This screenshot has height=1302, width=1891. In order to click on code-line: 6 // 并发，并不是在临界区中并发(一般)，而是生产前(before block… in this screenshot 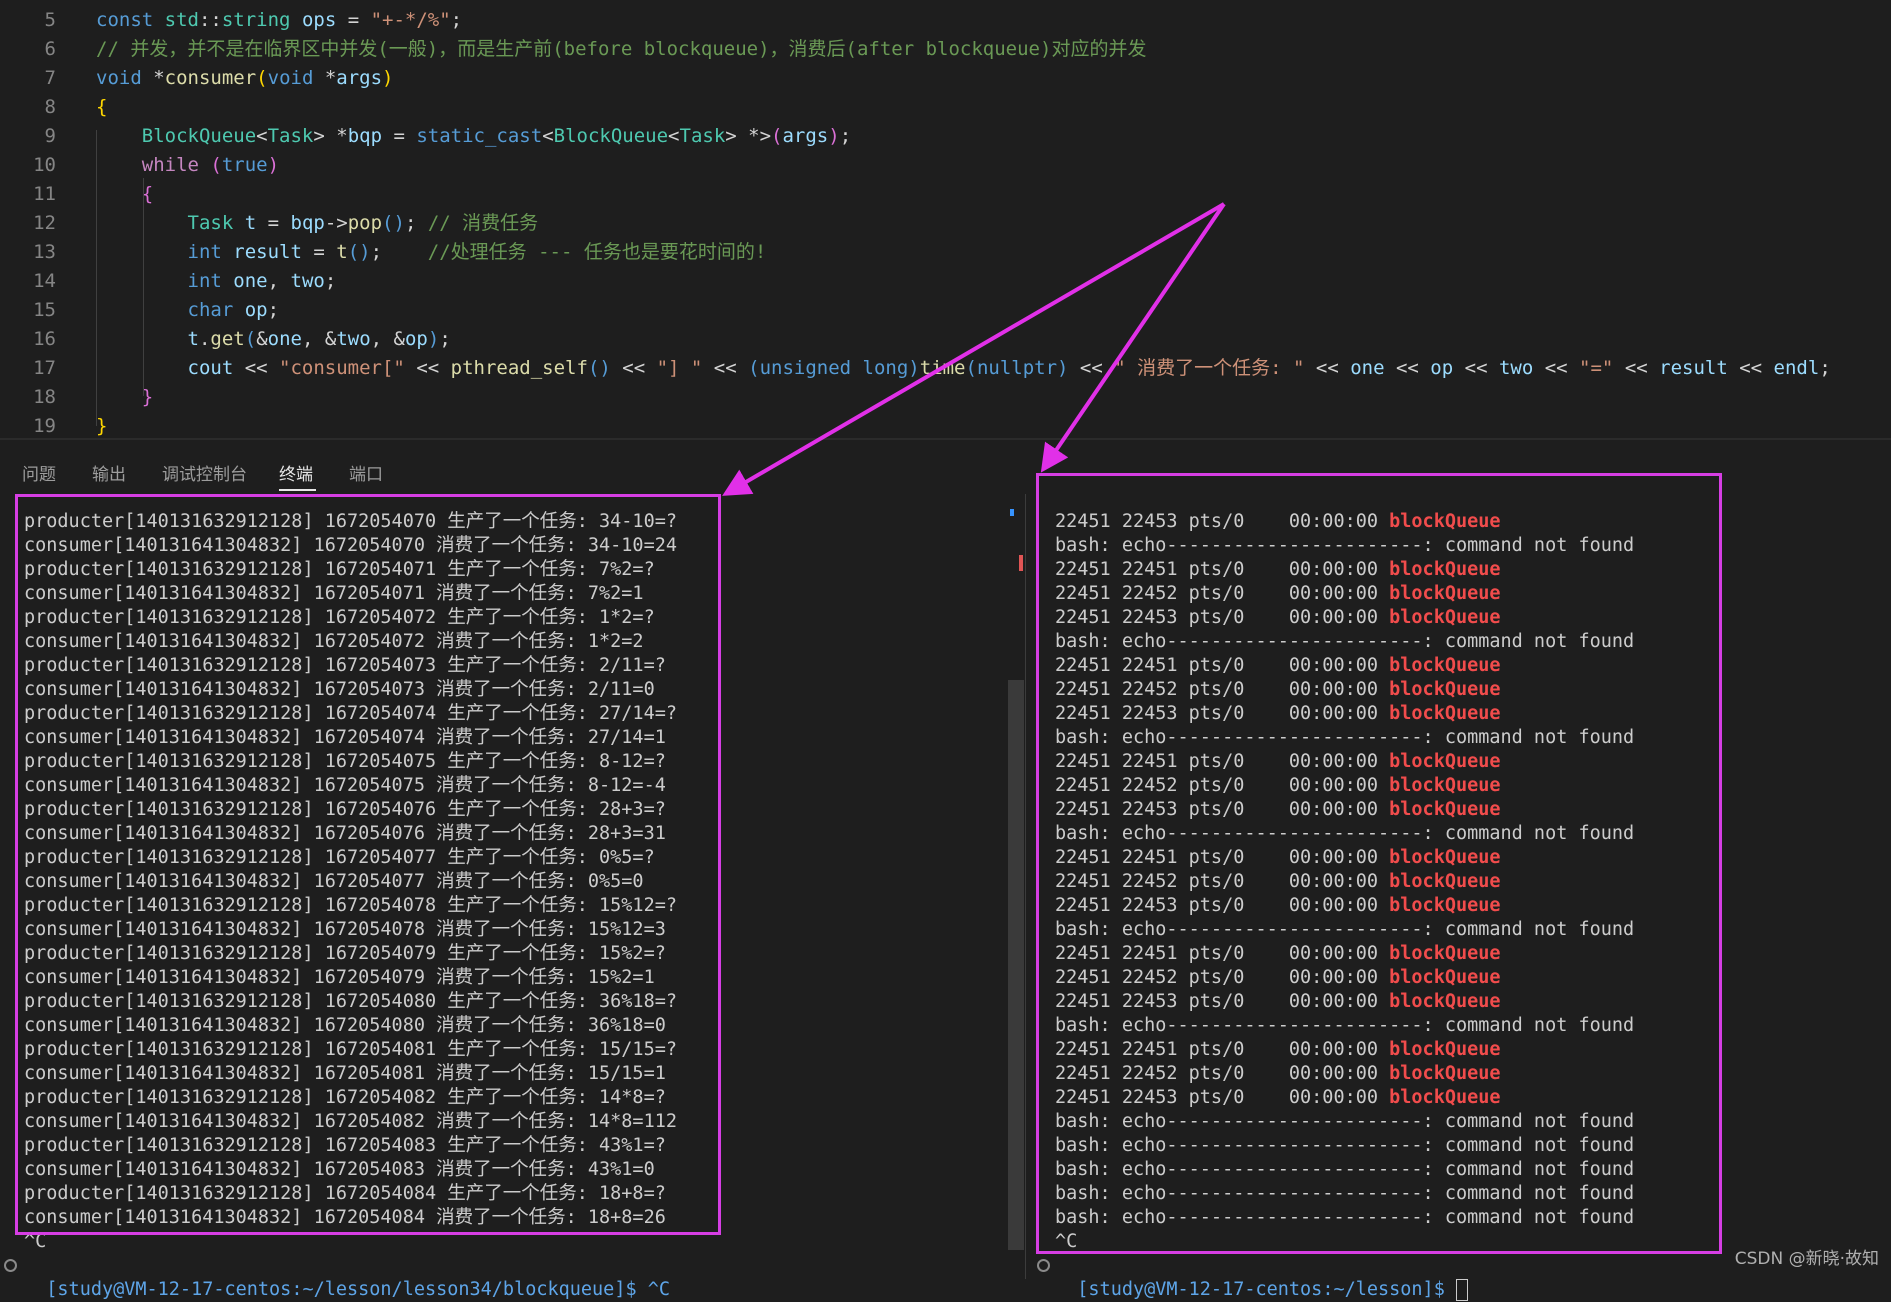, I will do `click(945, 49)`.